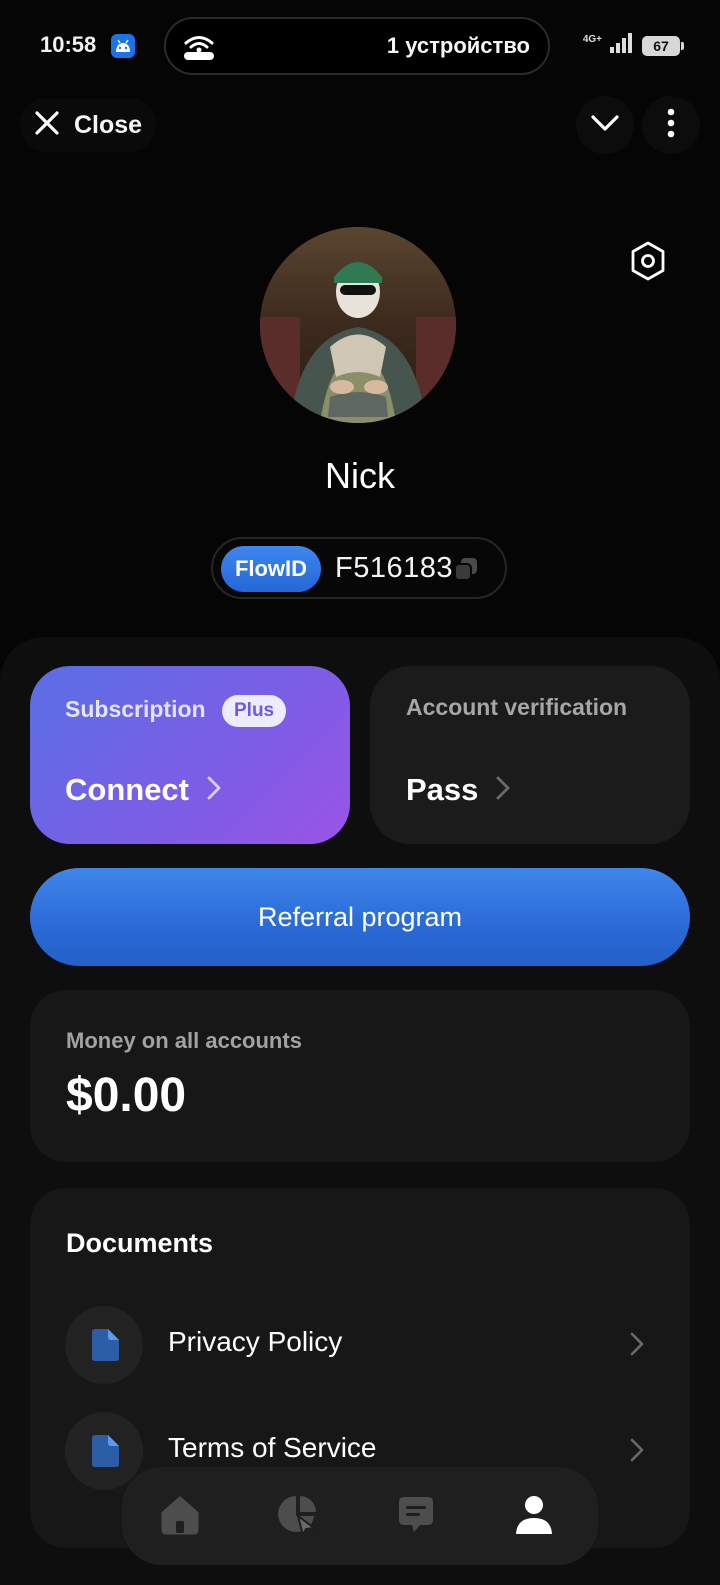 The height and width of the screenshot is (1585, 720). I want to click on more-vertical-icon, so click(671, 125).